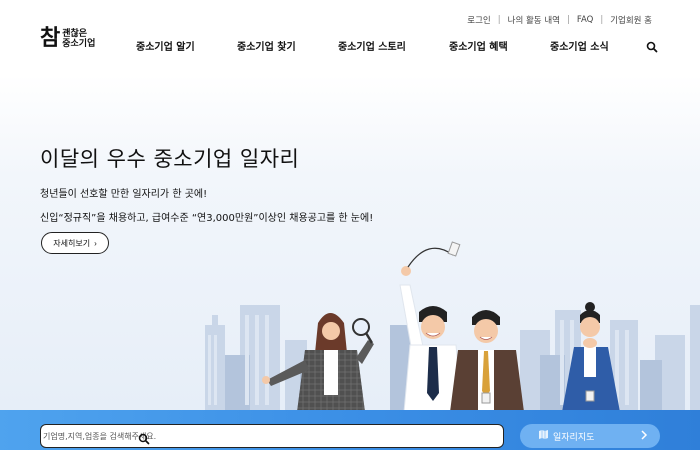 This screenshot has width=700, height=450. I want to click on view-more-label: 자세히보기, so click(72, 243).